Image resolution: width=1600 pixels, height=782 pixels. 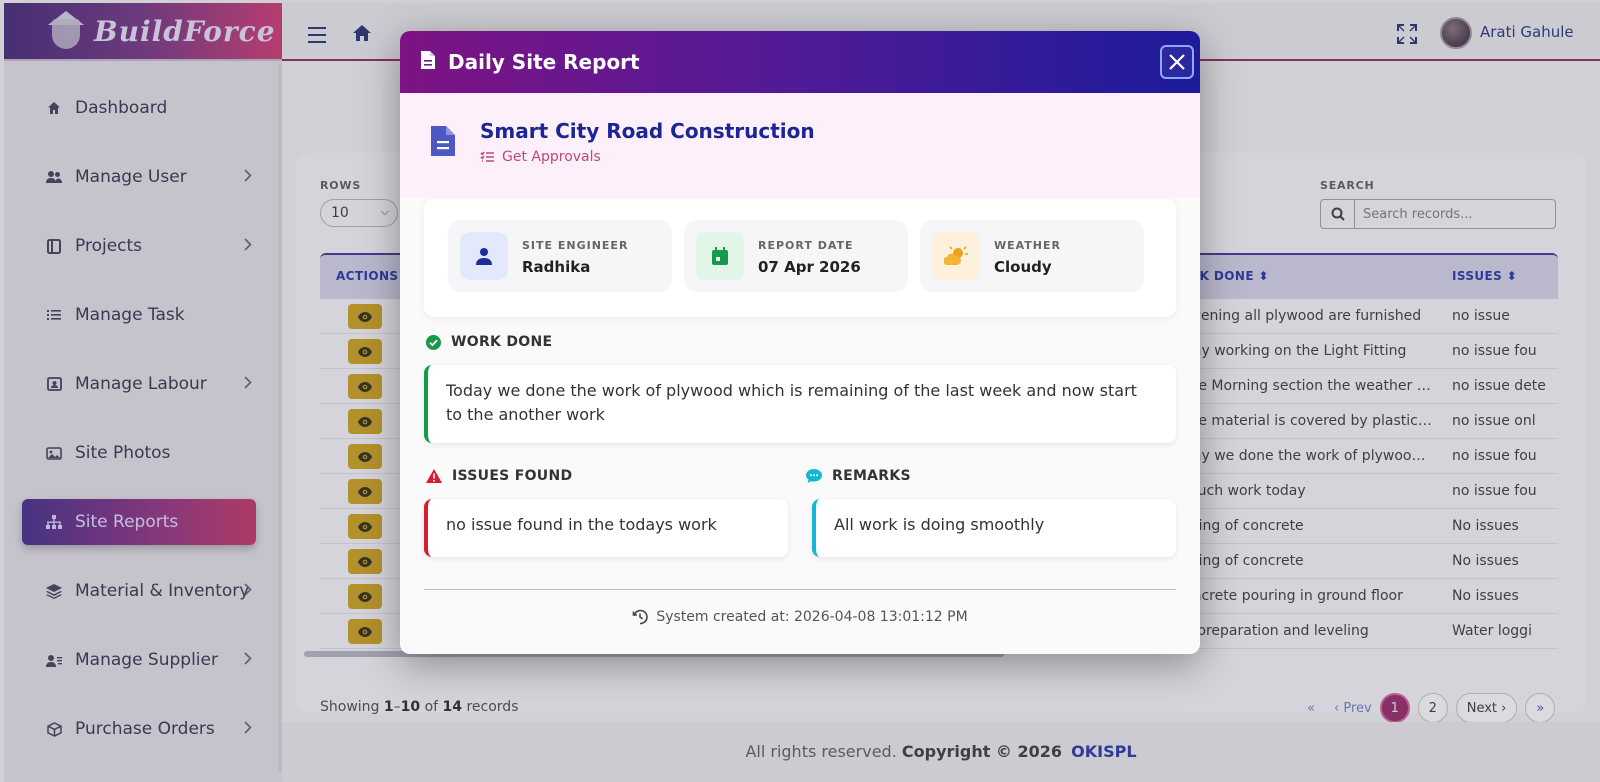 What do you see at coordinates (606, 528) in the screenshot?
I see `issues-text: no issue found in the todays work` at bounding box center [606, 528].